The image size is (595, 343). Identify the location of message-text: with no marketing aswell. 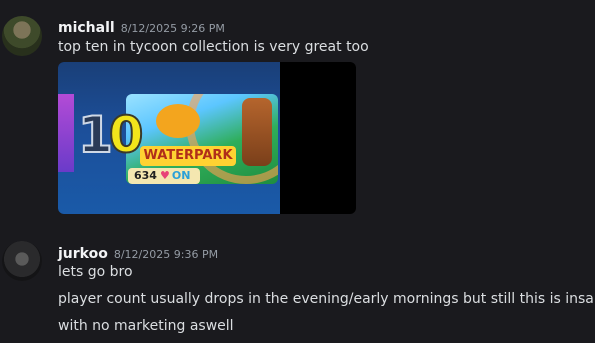
(146, 326).